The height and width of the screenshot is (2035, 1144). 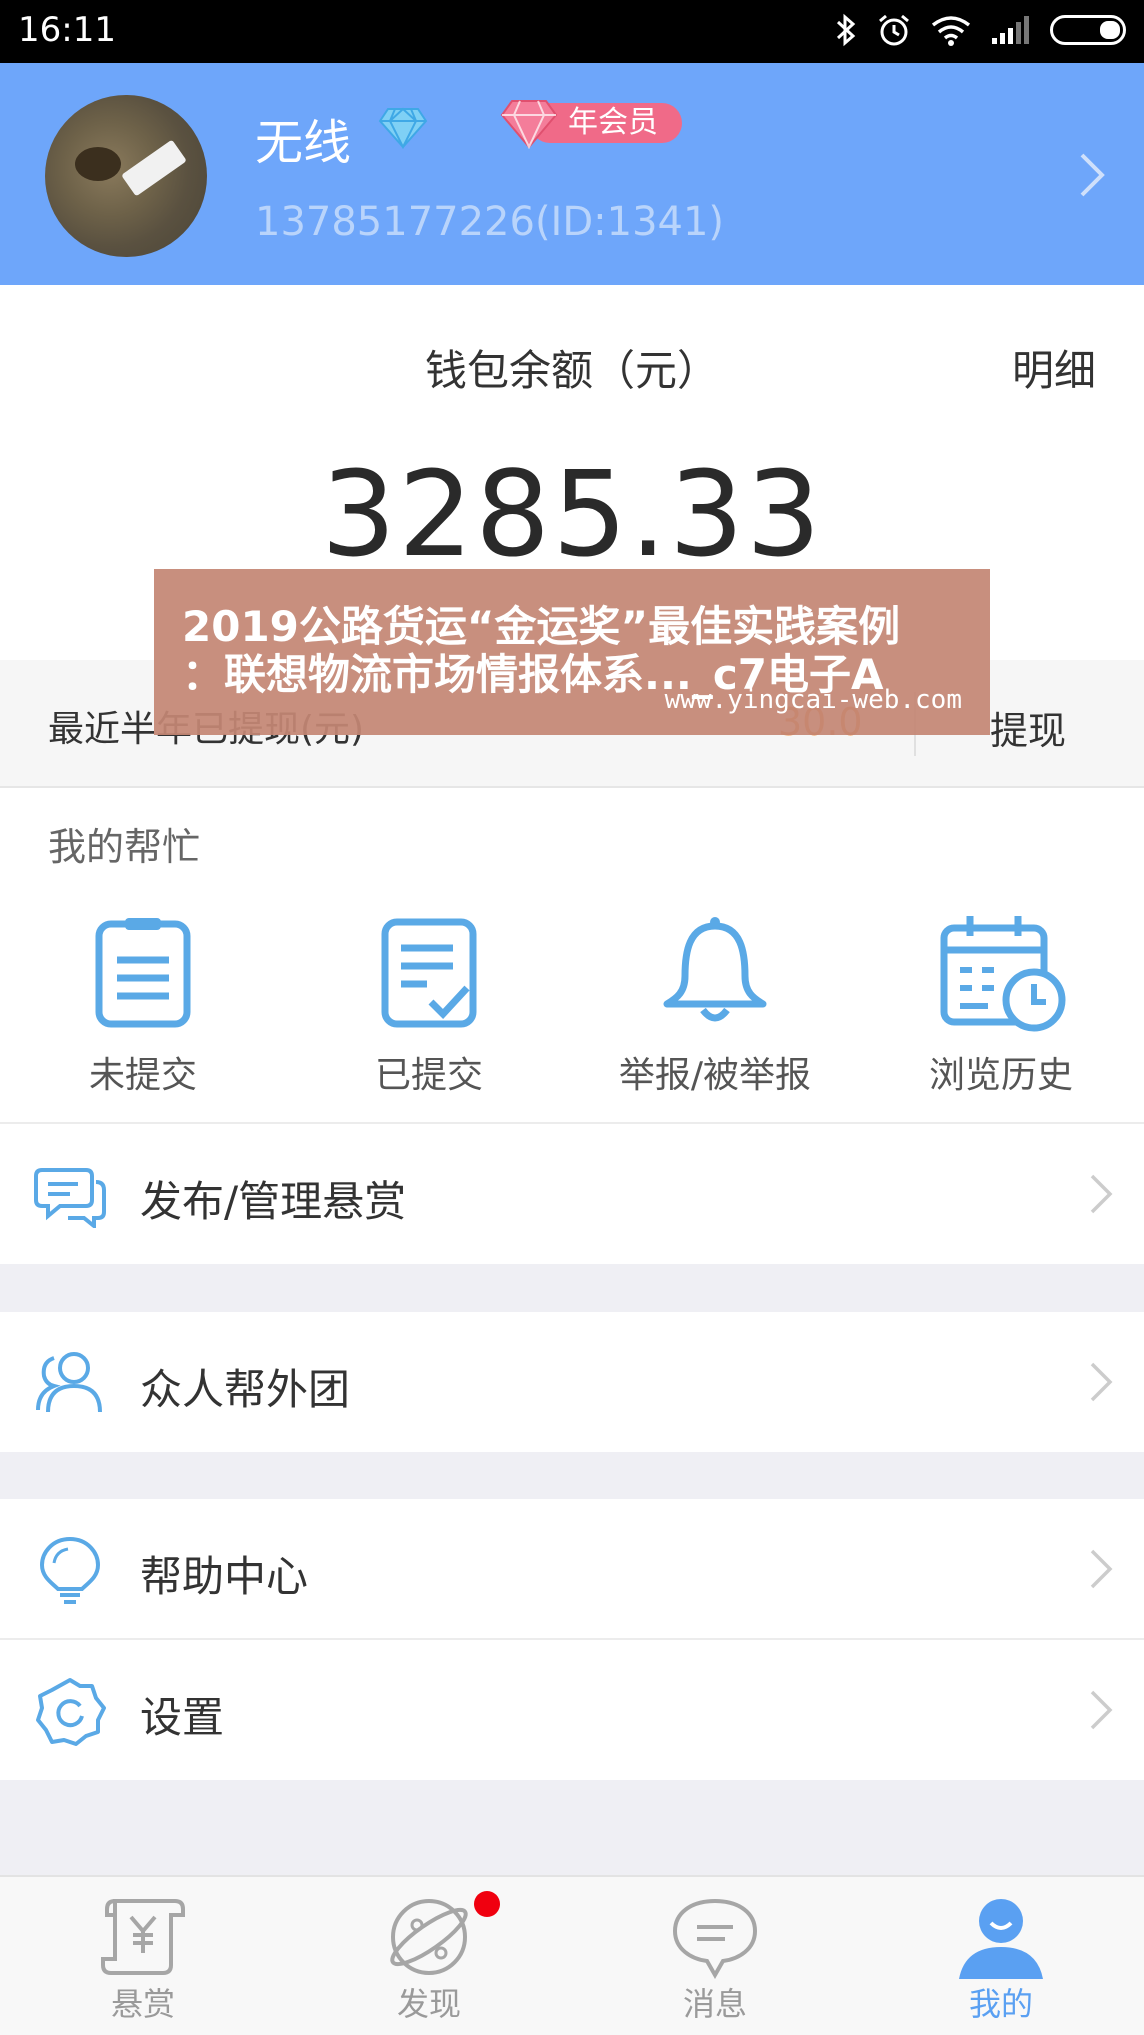 What do you see at coordinates (124, 847) in the screenshot?
I see `help-section-title: 我的帮忙` at bounding box center [124, 847].